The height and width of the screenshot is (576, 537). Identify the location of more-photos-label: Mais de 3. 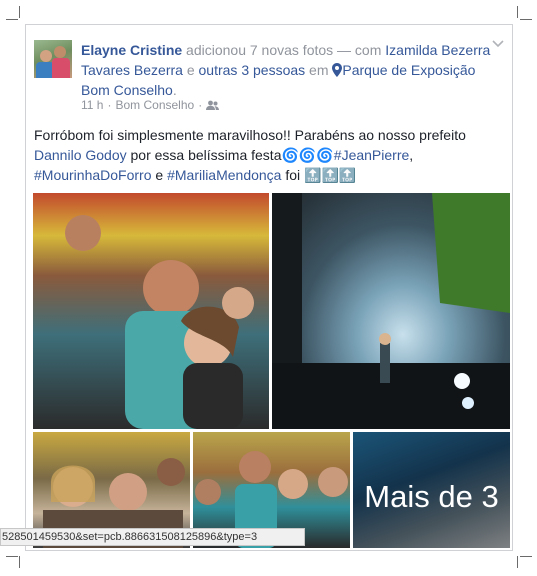
(431, 496).